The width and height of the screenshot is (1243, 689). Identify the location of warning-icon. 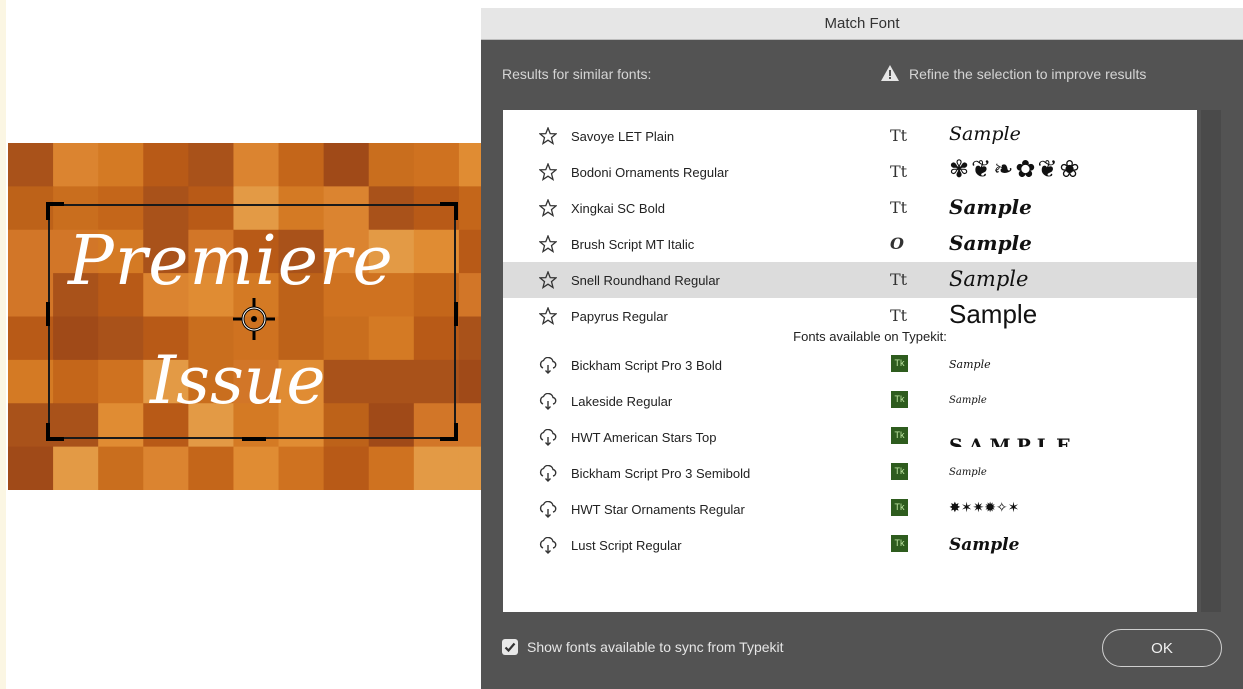
(890, 73).